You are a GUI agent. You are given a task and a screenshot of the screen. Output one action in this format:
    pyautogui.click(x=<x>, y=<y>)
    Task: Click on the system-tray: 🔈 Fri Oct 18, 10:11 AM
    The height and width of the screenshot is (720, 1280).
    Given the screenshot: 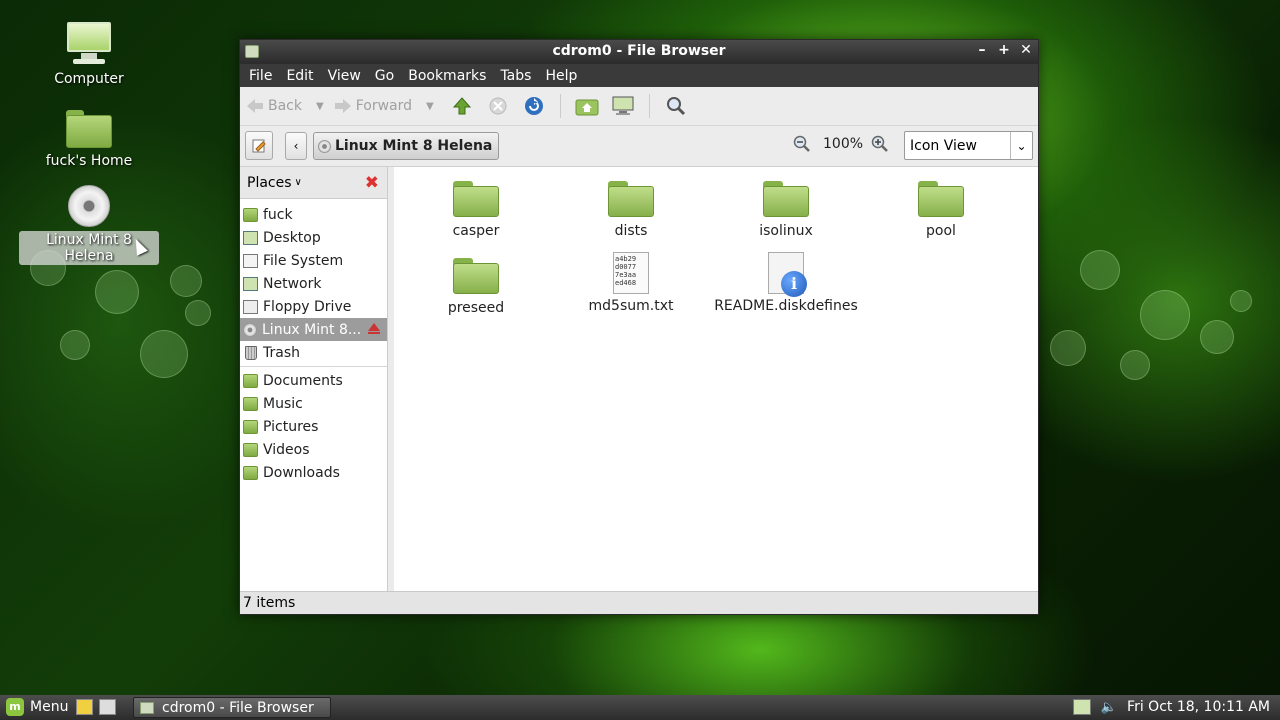 What is the action you would take?
    pyautogui.click(x=1171, y=707)
    